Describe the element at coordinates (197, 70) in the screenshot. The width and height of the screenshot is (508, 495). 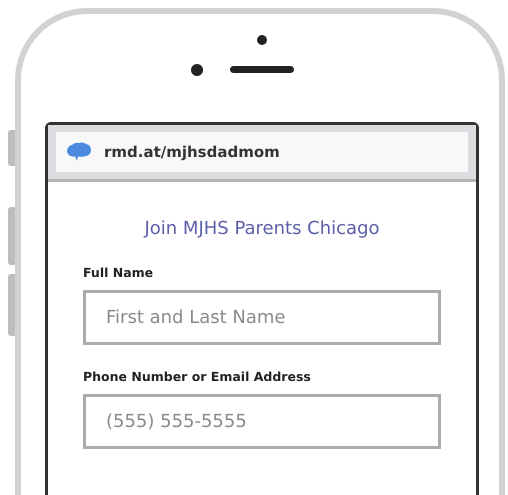
I see `sensor-icon` at that location.